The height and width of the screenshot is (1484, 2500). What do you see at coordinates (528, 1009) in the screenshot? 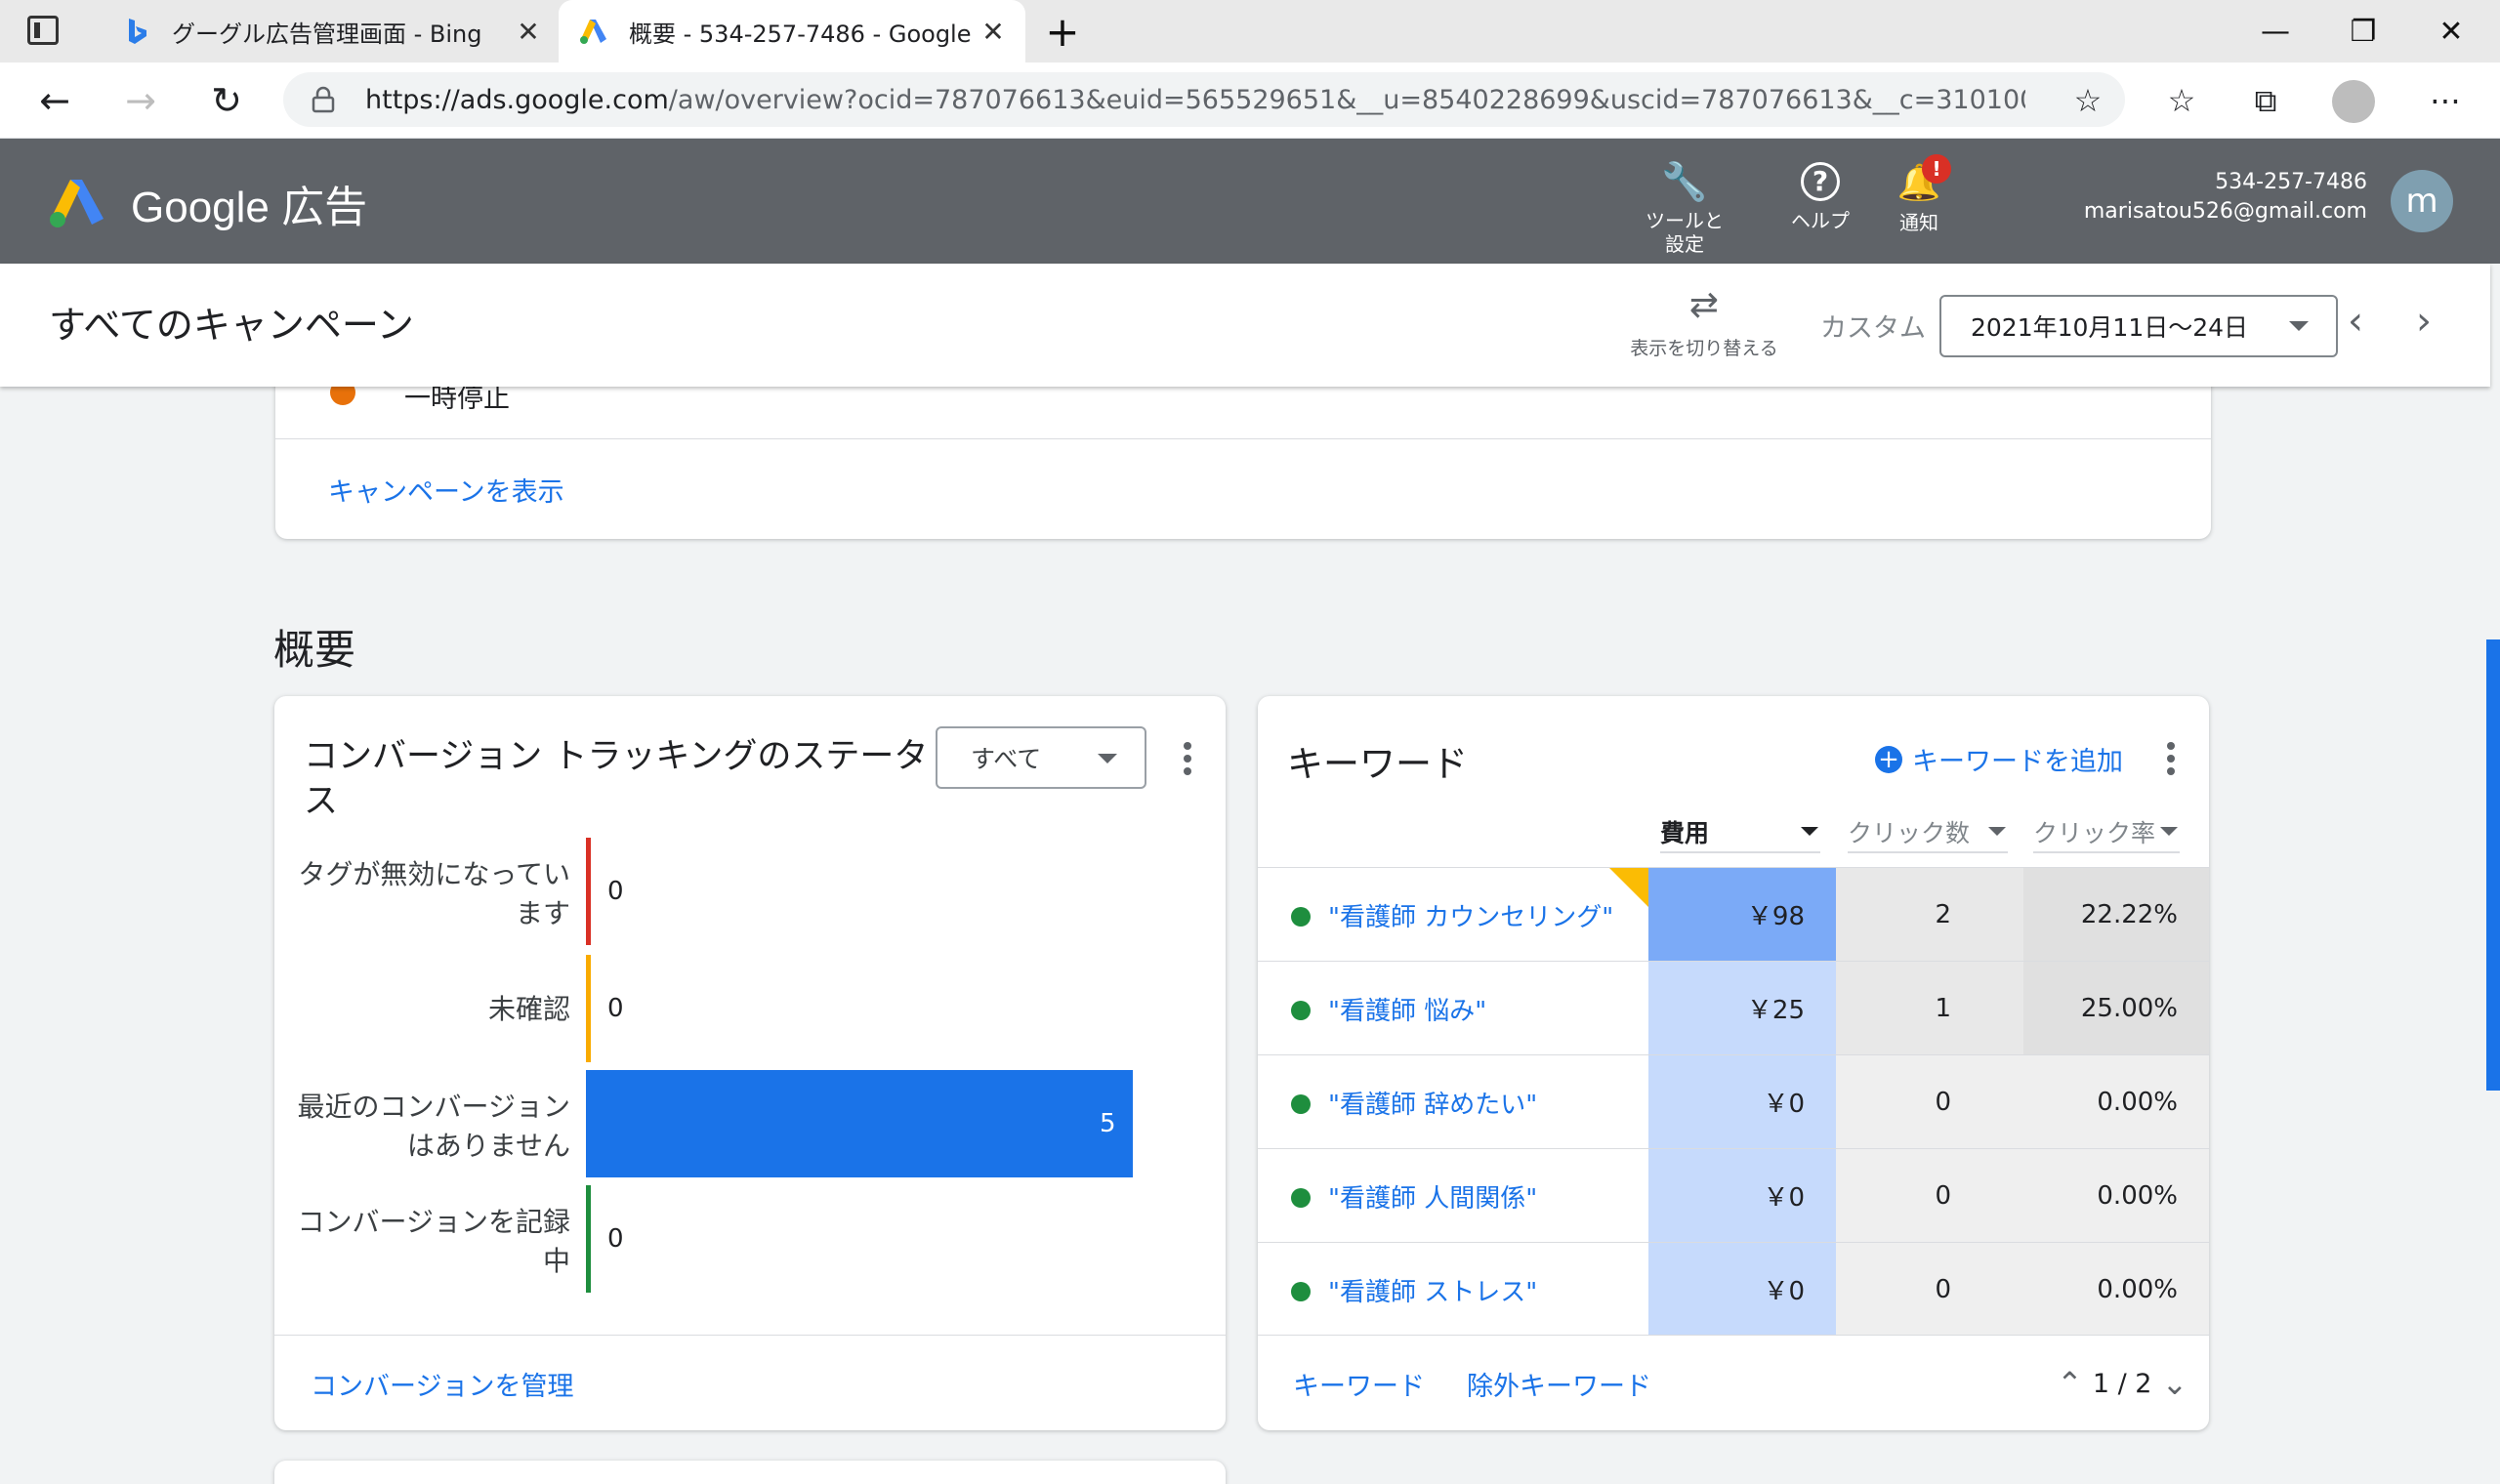
I see `conversion-status-label: 未確認` at bounding box center [528, 1009].